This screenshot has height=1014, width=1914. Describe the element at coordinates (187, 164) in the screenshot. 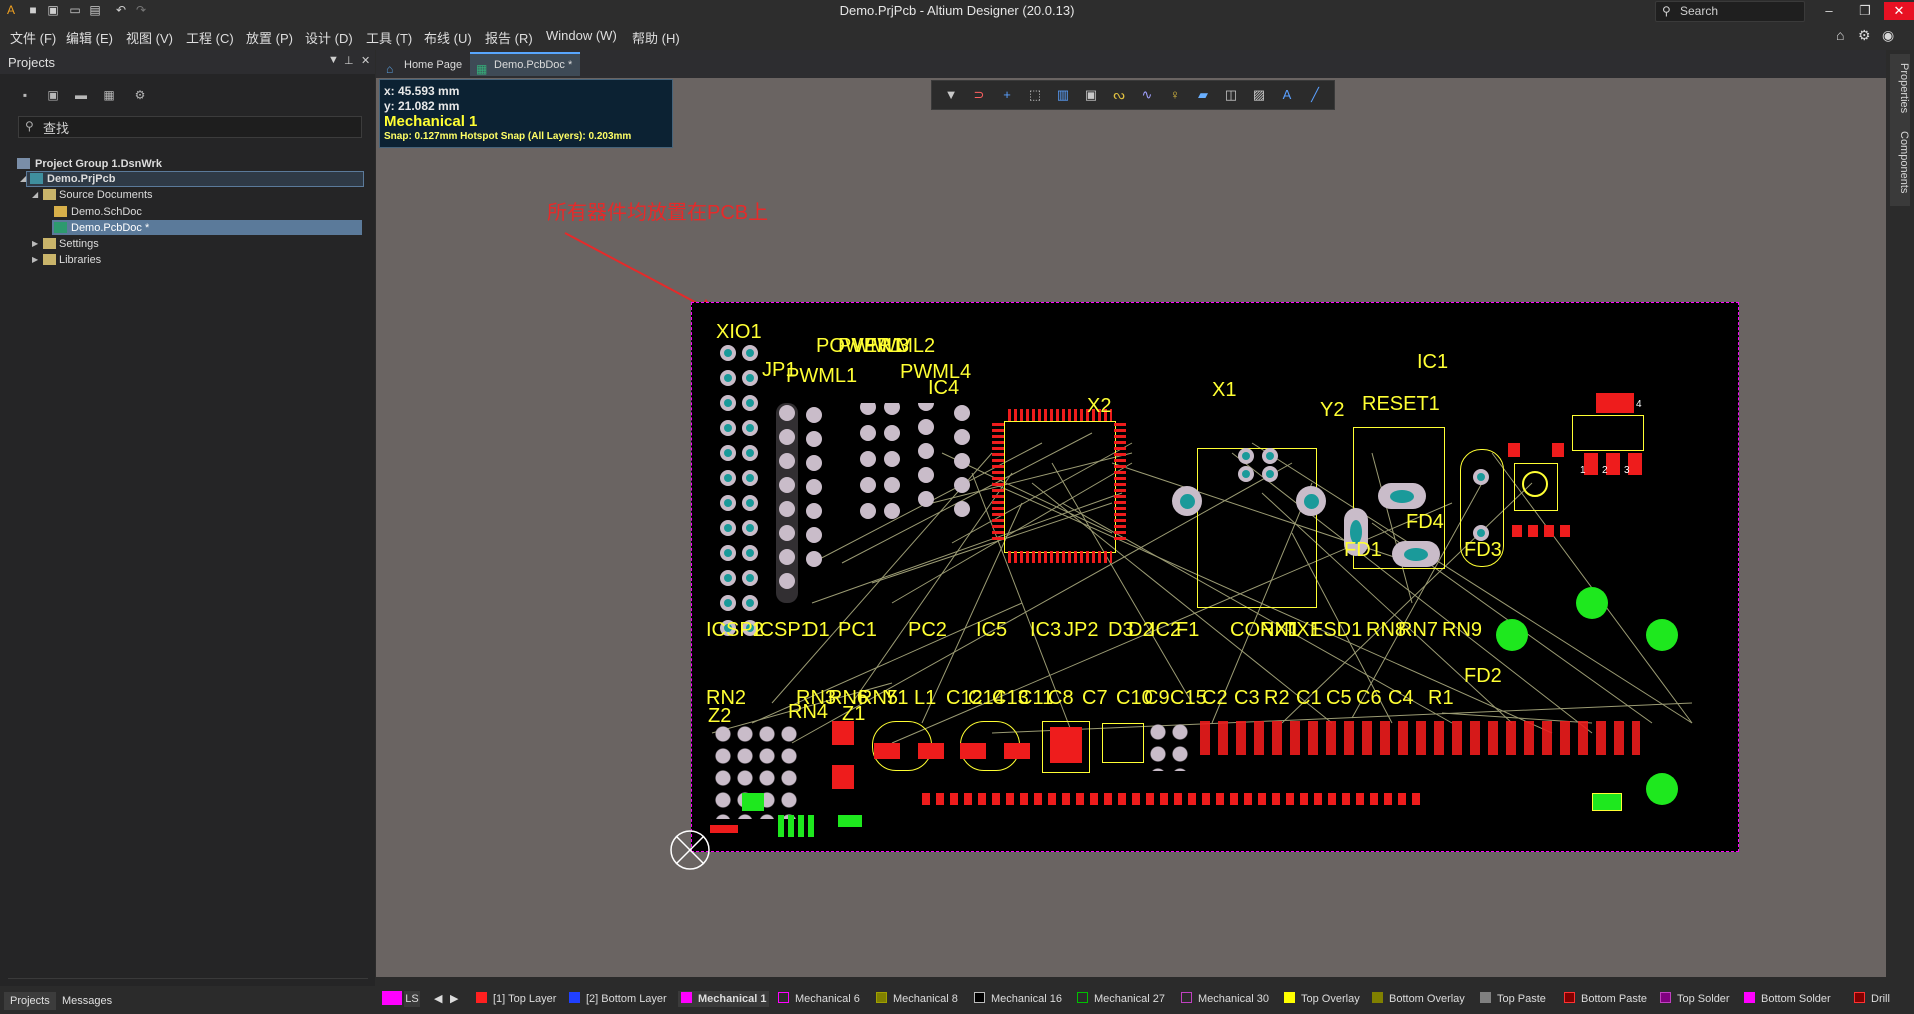

I see `tree-item-project-group: Project Group 1.DsnWrk` at that location.